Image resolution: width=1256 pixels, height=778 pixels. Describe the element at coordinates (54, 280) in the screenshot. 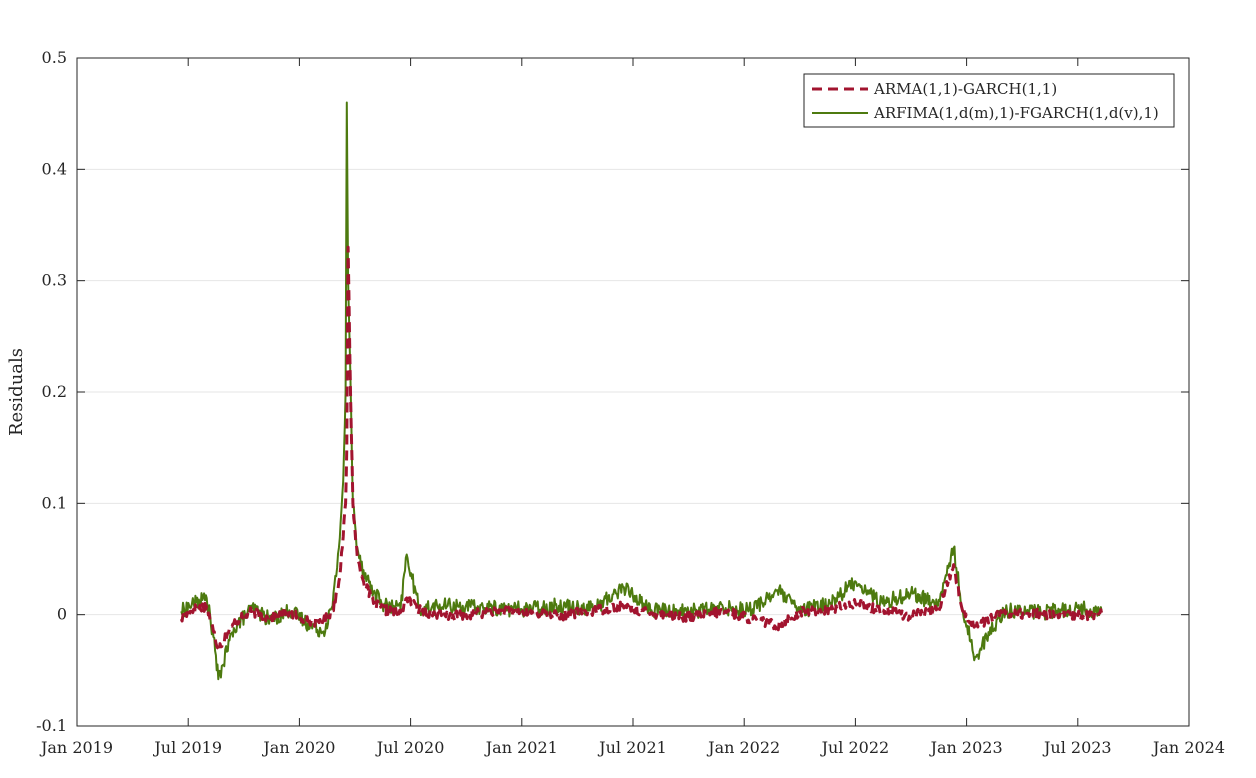

I see `y-tick-label: 0.3` at that location.